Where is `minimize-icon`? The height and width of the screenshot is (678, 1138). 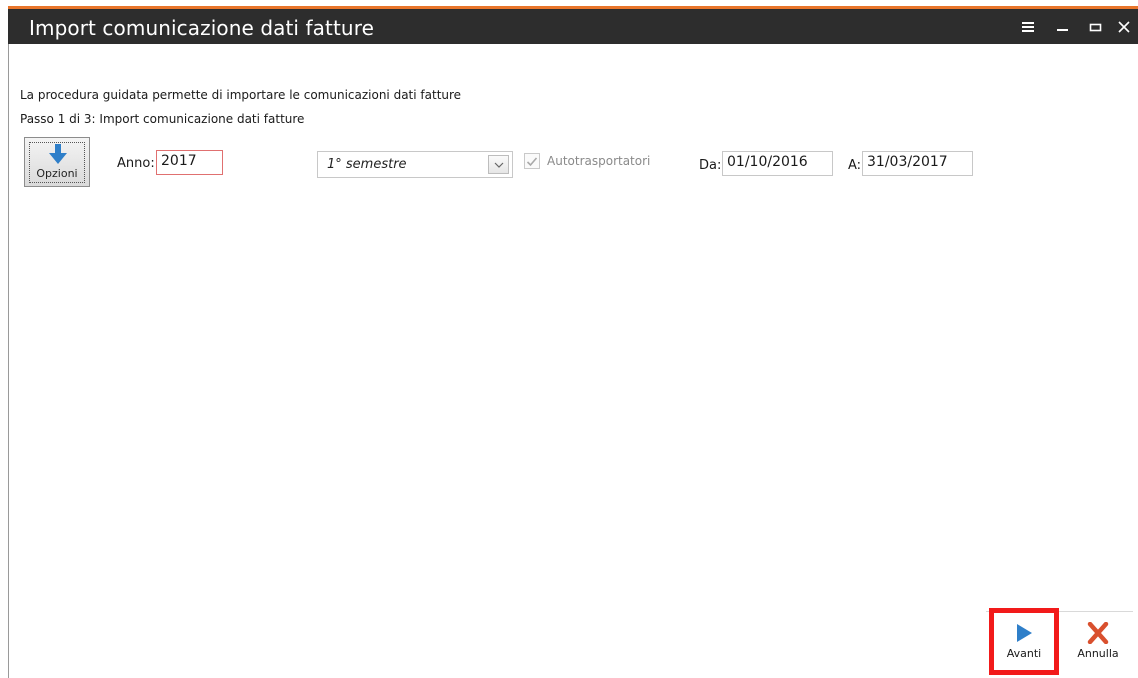
minimize-icon is located at coordinates (1063, 26).